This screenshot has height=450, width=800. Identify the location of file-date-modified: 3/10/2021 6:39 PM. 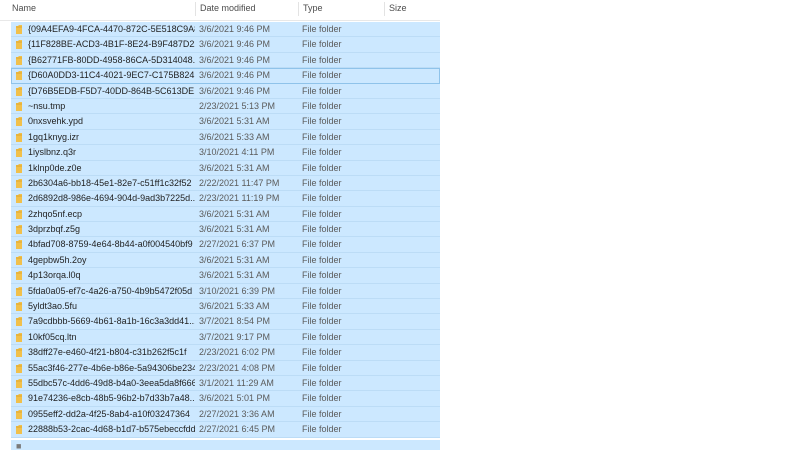
(237, 290).